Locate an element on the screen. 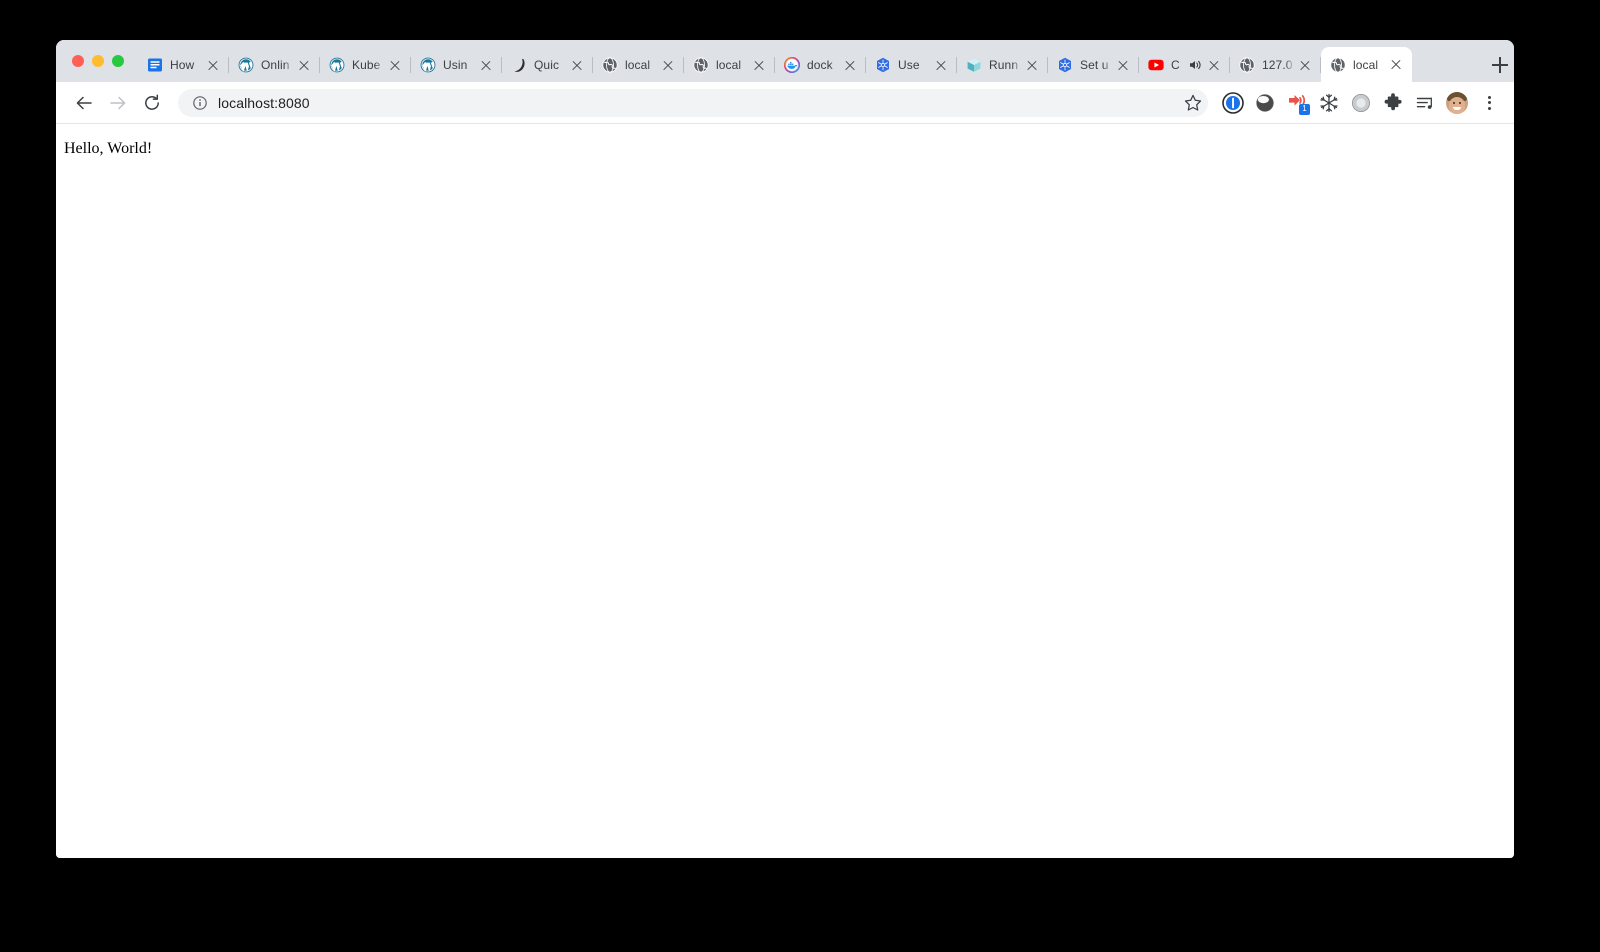  tab-title: Runn is located at coordinates (1004, 65).